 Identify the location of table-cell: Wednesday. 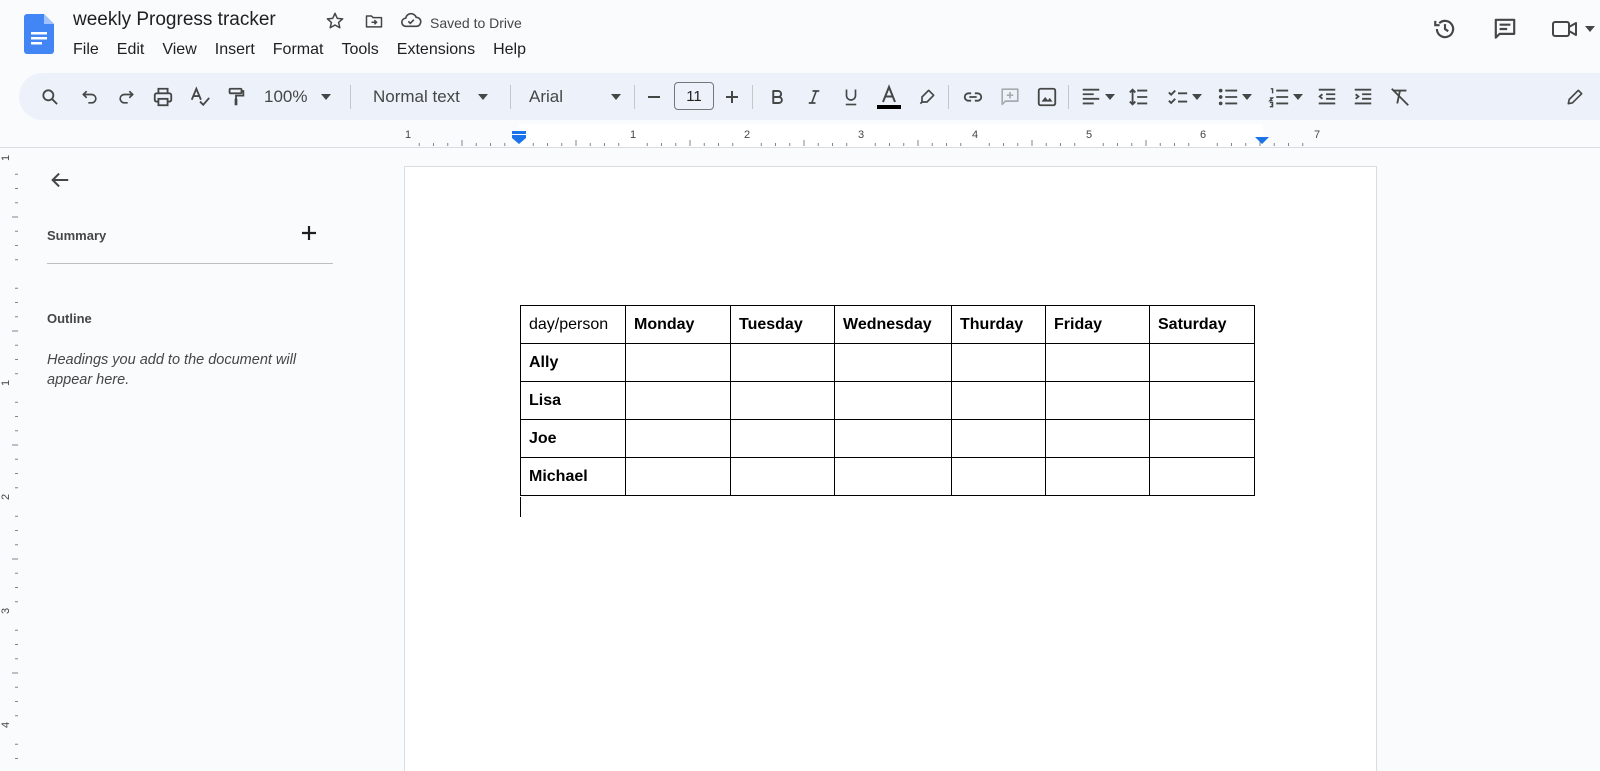
(893, 324).